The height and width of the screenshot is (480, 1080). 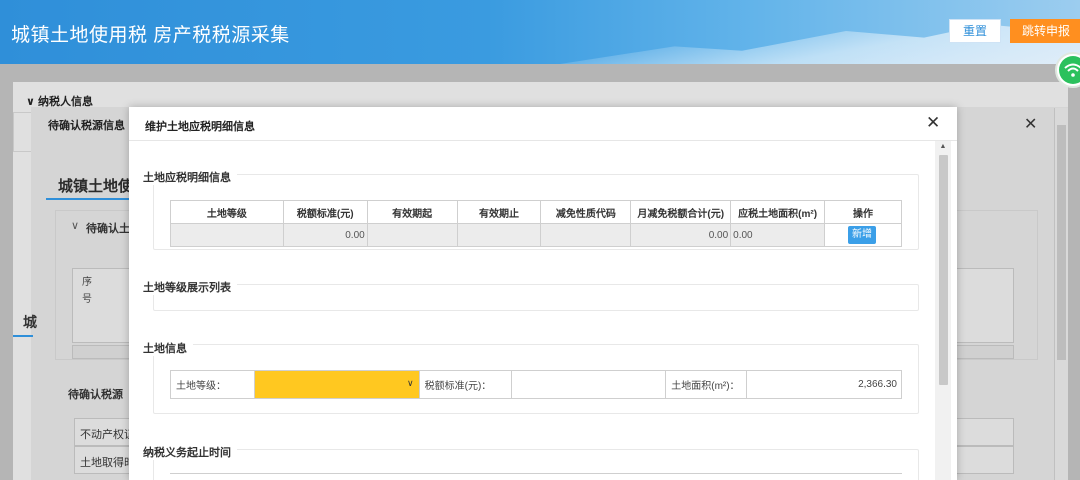 I want to click on pending-dialog-close-icon: ✕, so click(x=1030, y=124).